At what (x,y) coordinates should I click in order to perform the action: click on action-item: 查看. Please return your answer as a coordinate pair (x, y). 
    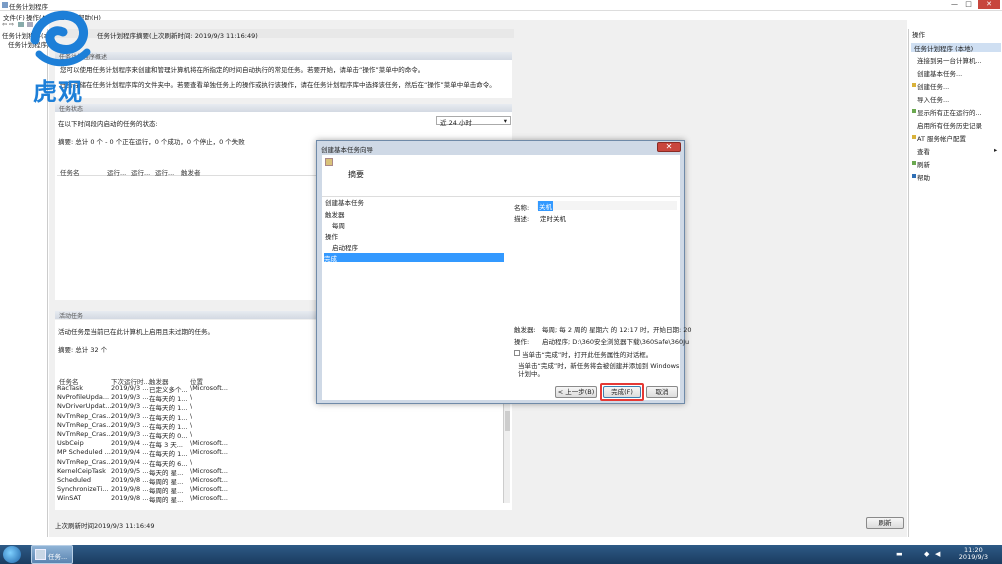
    Looking at the image, I should click on (923, 151).